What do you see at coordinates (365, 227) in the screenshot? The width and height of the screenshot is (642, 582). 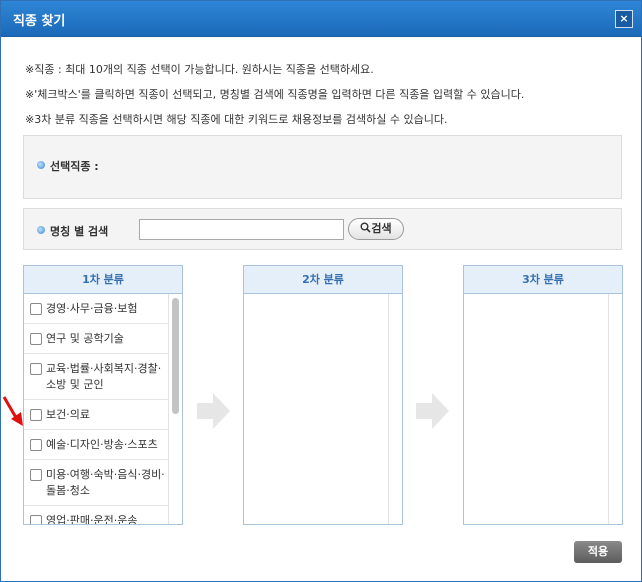 I see `magnifier-icon` at bounding box center [365, 227].